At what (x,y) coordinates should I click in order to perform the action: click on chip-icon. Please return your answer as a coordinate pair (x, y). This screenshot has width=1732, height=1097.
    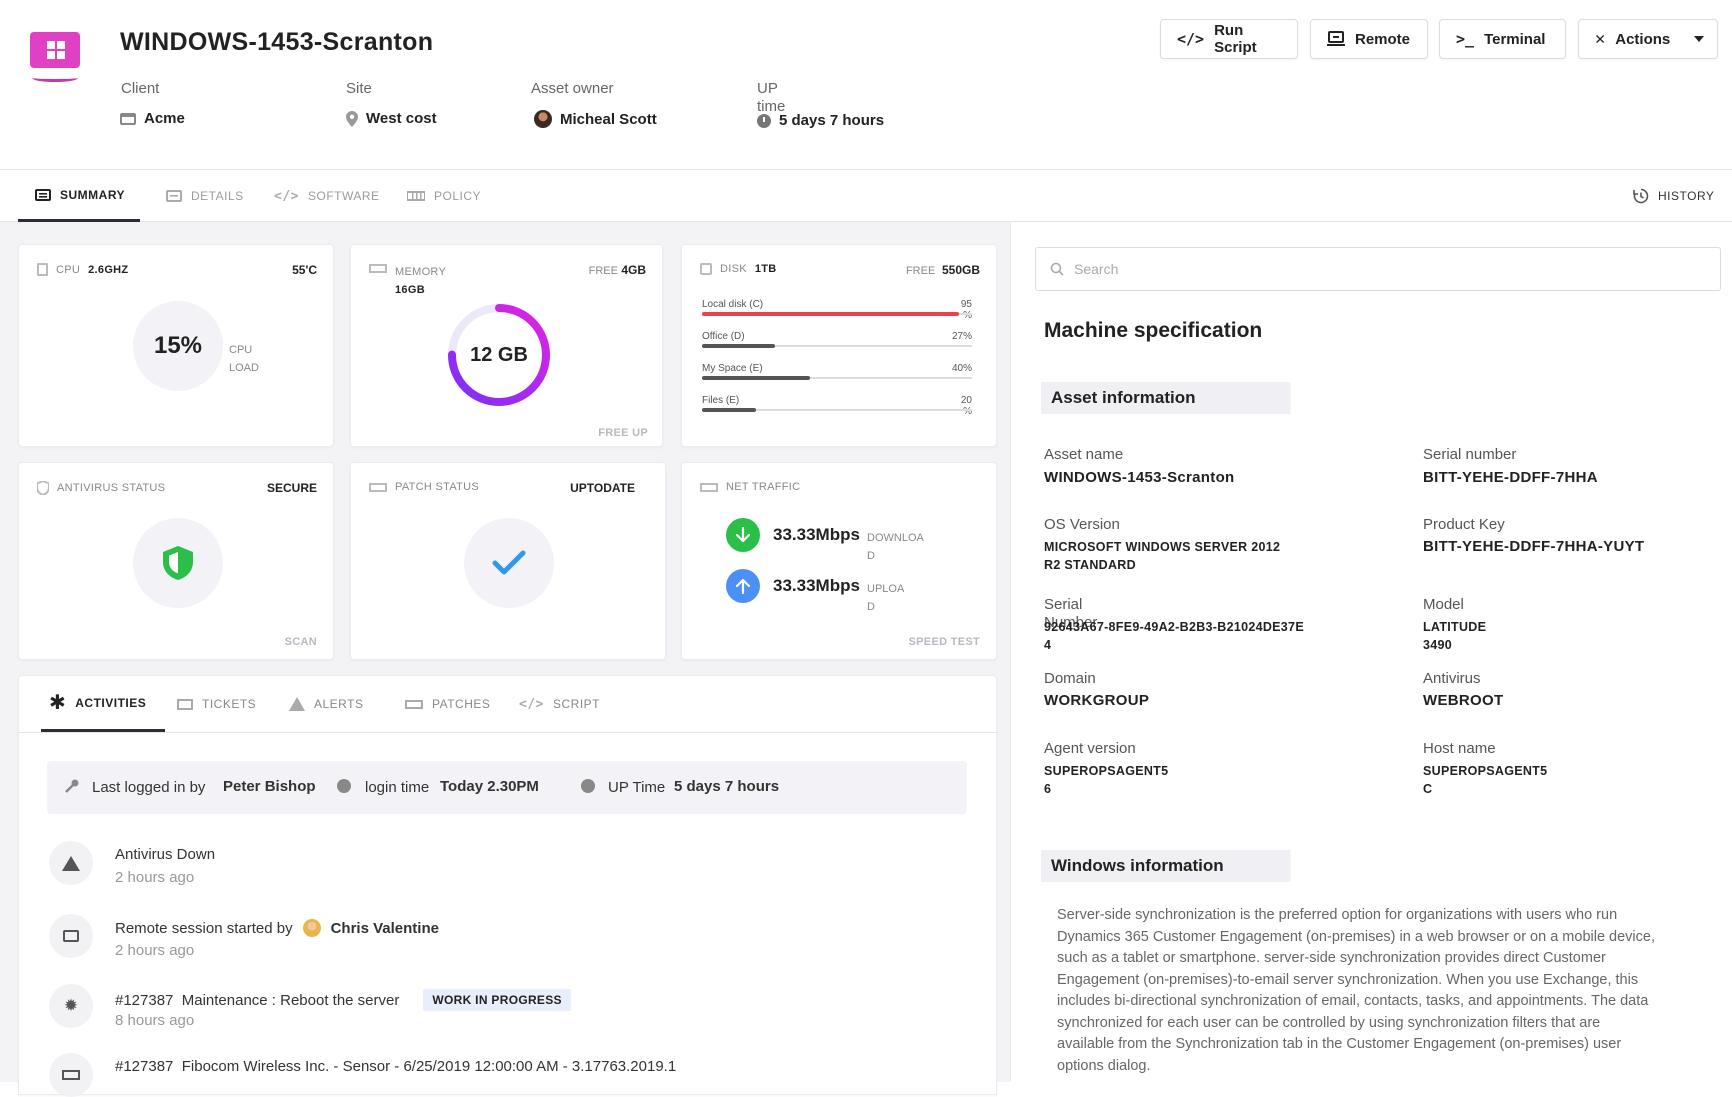
    Looking at the image, I should click on (42, 269).